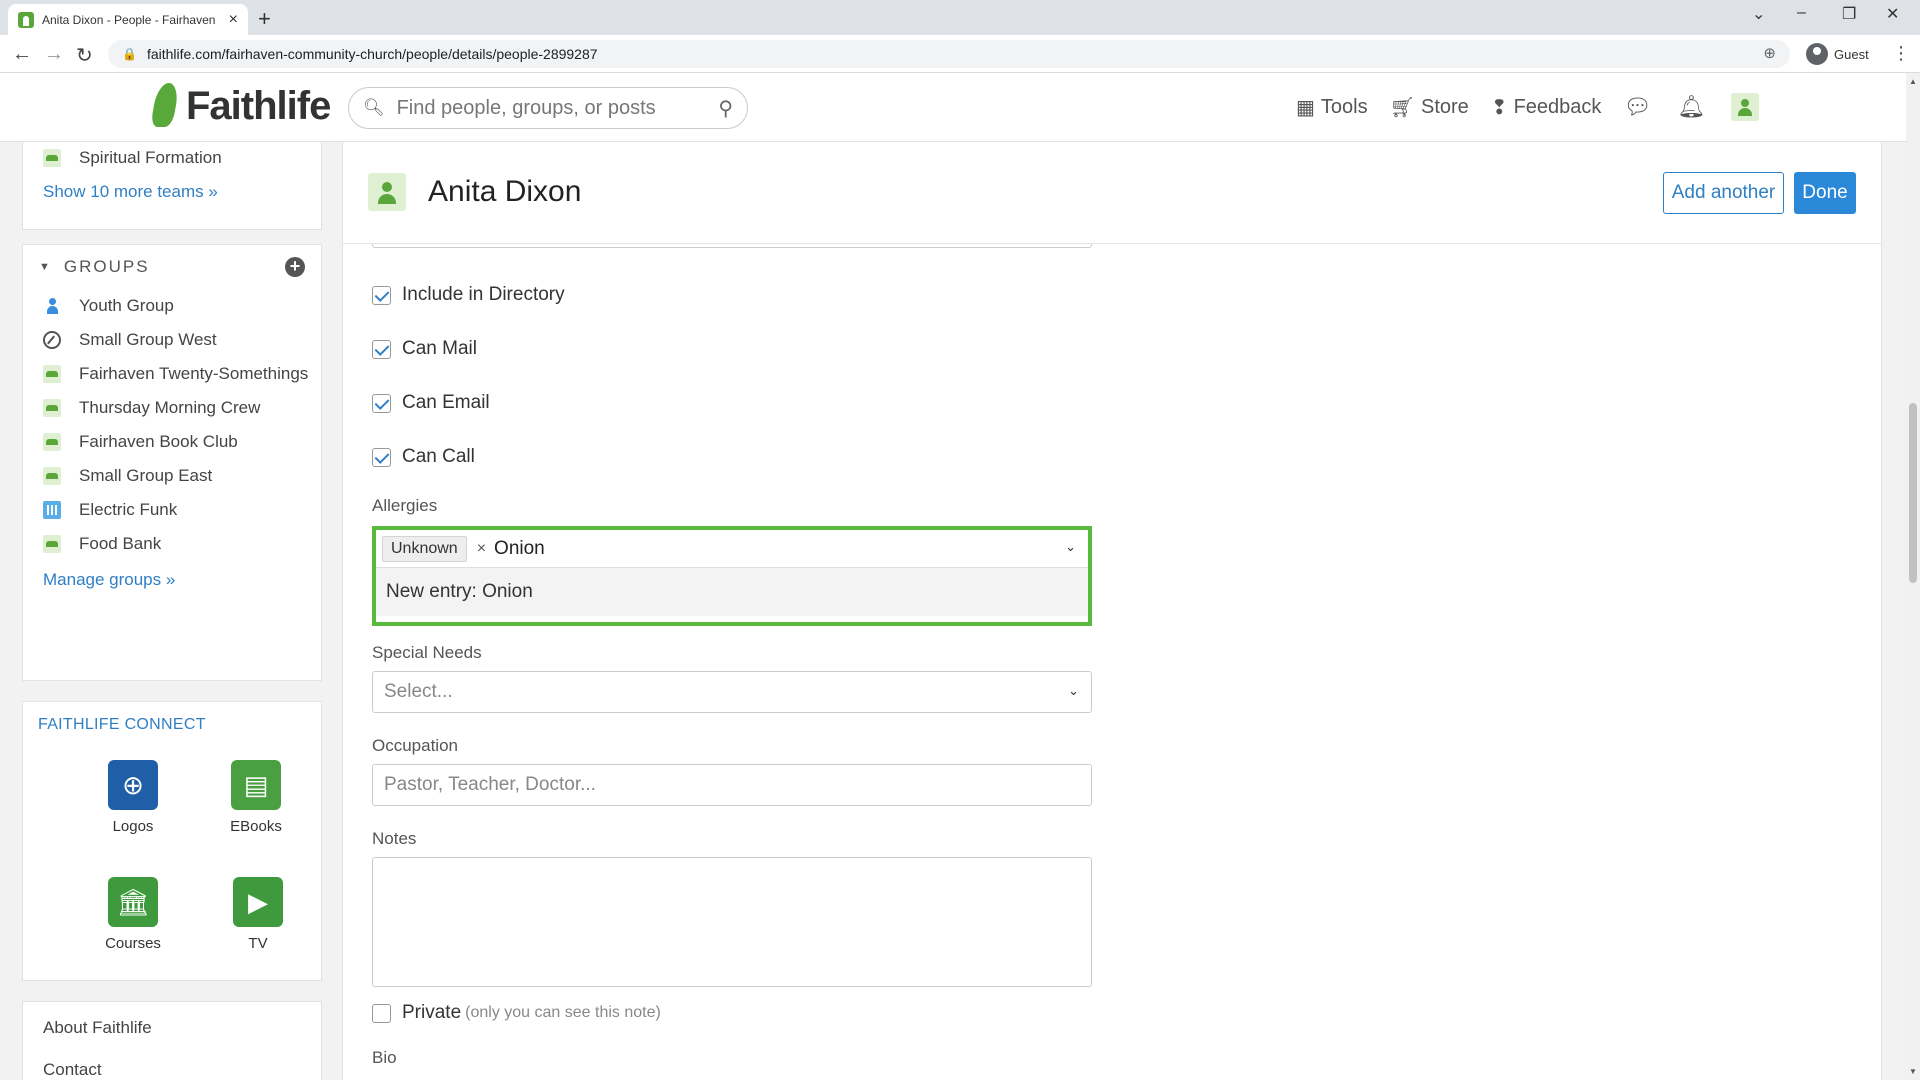  I want to click on occupation-label: Occupation, so click(415, 745).